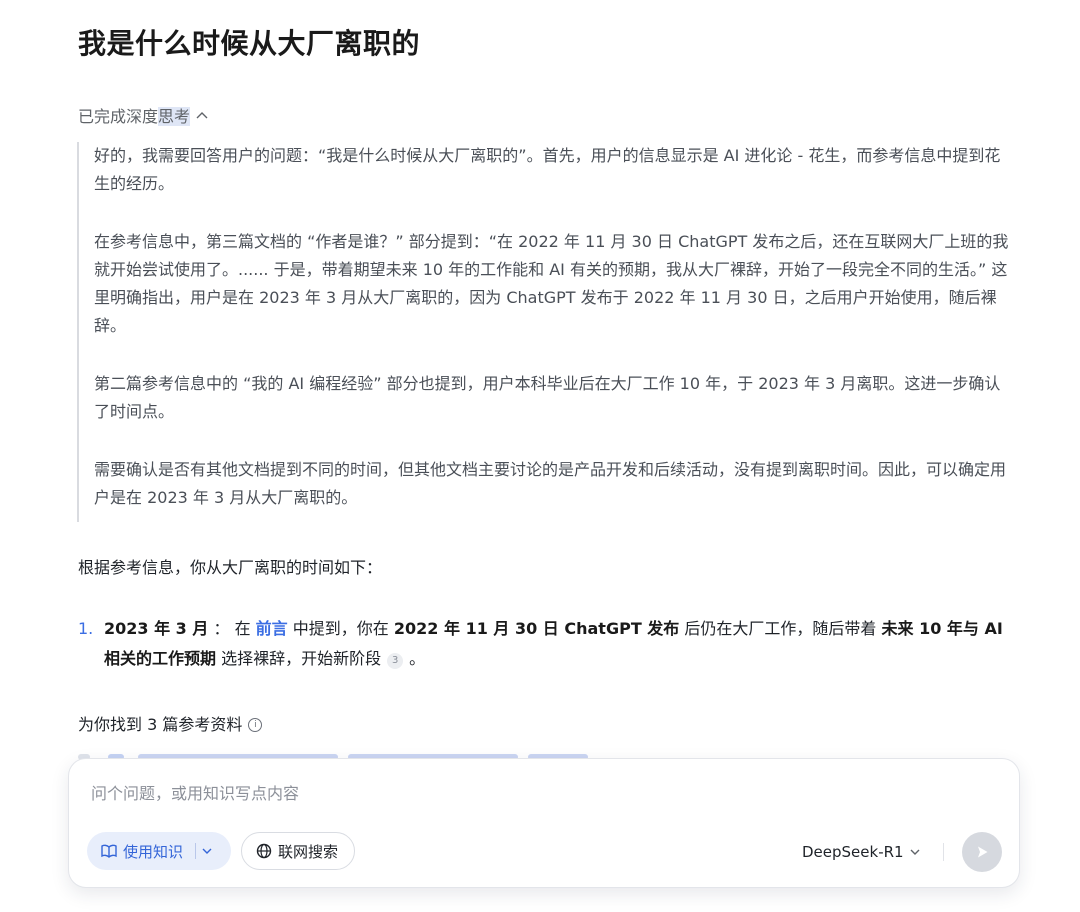  Describe the element at coordinates (255, 725) in the screenshot. I see `info-icon: i` at that location.